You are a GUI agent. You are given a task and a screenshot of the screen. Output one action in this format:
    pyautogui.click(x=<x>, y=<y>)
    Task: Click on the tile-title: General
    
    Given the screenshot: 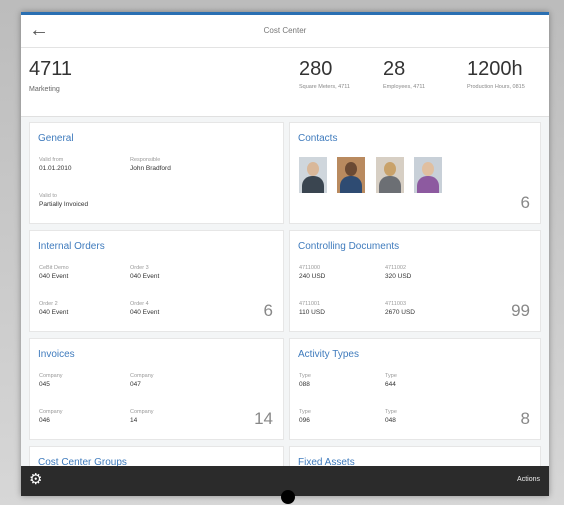 What is the action you would take?
    pyautogui.click(x=56, y=138)
    